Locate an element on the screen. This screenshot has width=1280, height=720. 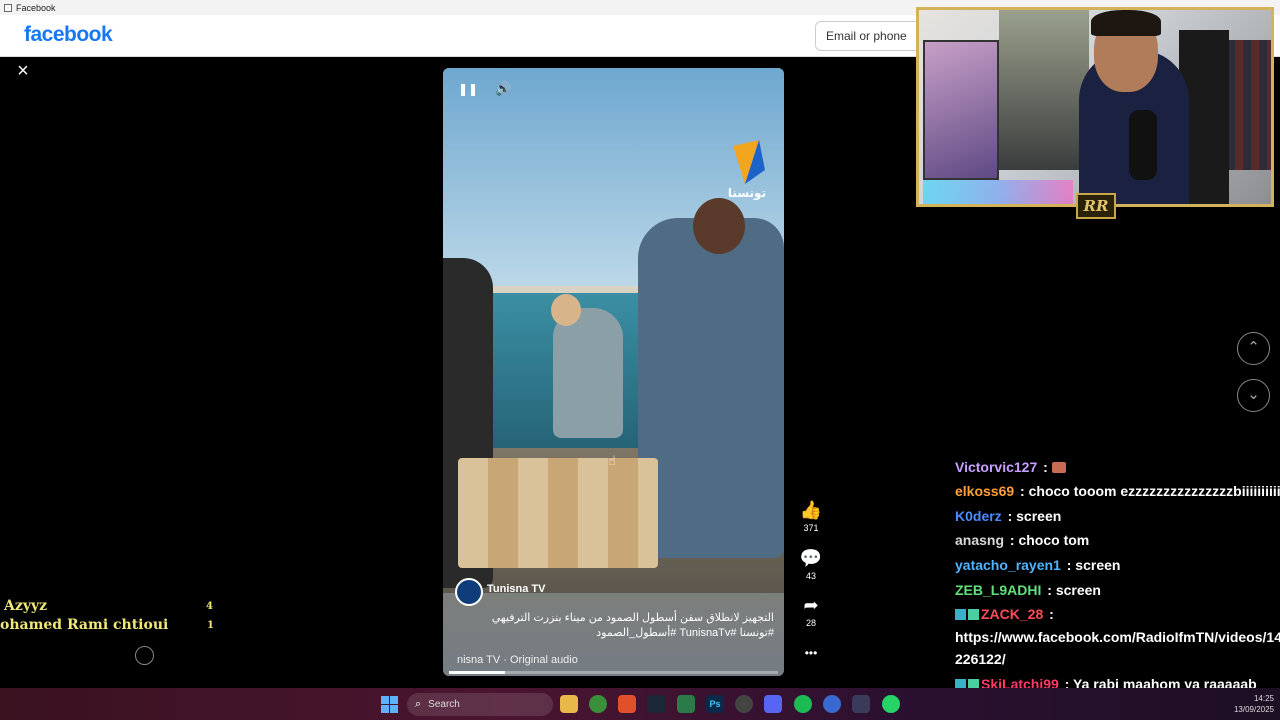
brave-icon is located at coordinates (627, 704).